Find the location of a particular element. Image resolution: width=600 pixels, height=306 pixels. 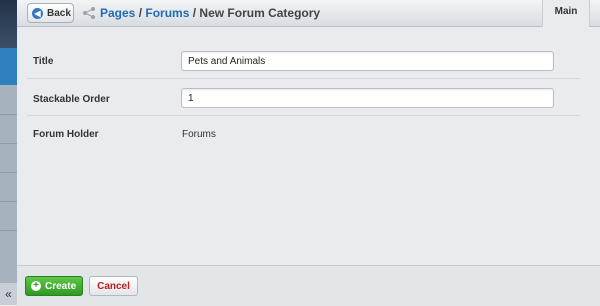

stackable-order-label: Stackable Order is located at coordinates (71, 99).